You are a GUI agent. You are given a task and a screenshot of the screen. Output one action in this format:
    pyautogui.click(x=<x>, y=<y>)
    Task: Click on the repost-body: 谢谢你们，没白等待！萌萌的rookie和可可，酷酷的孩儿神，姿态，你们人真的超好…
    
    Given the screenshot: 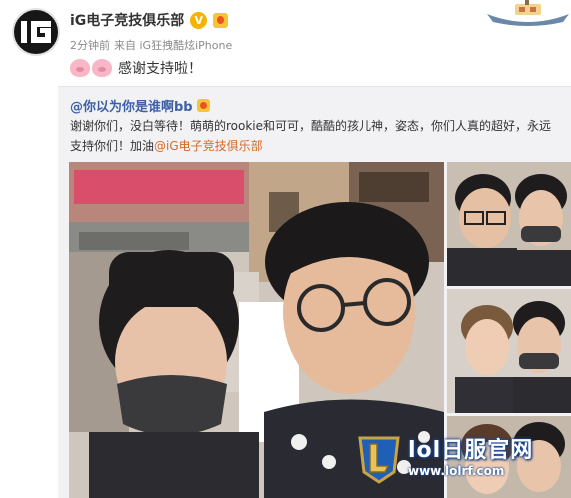 What is the action you would take?
    pyautogui.click(x=311, y=136)
    